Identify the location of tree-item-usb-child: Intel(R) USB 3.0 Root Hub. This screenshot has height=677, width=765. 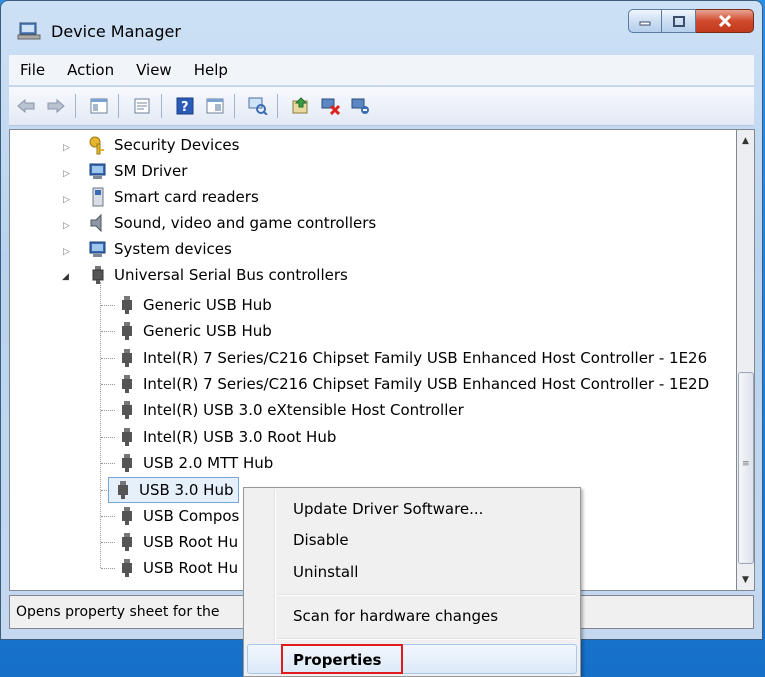
(226, 437).